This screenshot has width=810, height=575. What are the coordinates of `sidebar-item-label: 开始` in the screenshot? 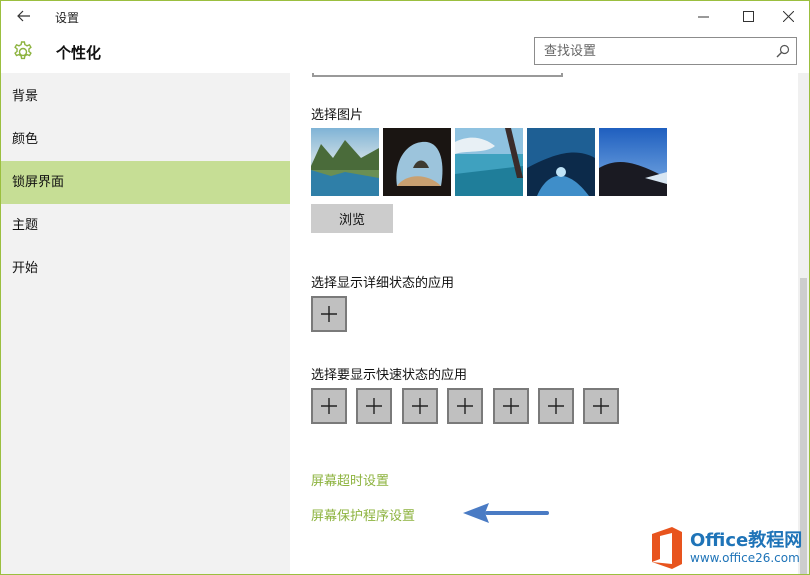 It's located at (25, 268).